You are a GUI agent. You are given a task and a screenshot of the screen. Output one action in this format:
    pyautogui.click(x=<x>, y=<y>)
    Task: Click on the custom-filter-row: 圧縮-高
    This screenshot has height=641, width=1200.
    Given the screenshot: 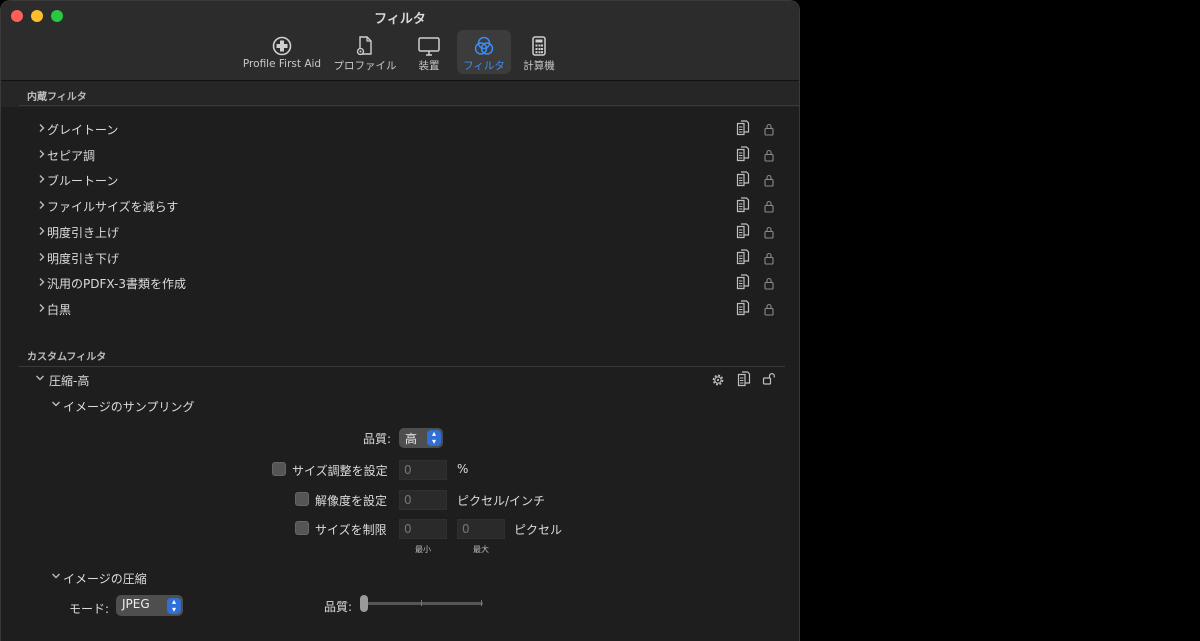 What is the action you would take?
    pyautogui.click(x=407, y=380)
    